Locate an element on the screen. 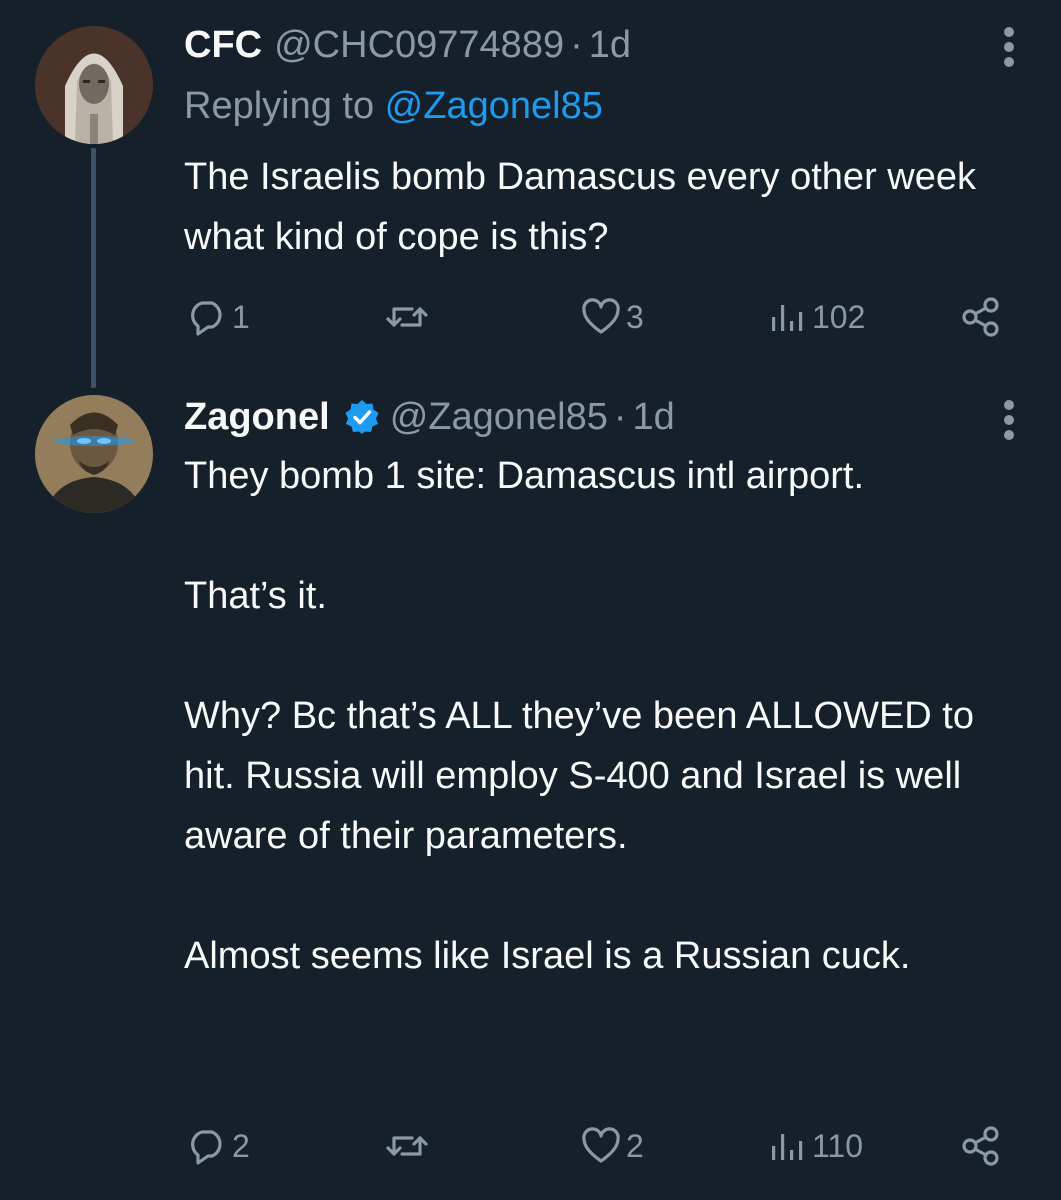 This screenshot has height=1200, width=1061. user-handle: @Zagonel85 is located at coordinates (499, 417).